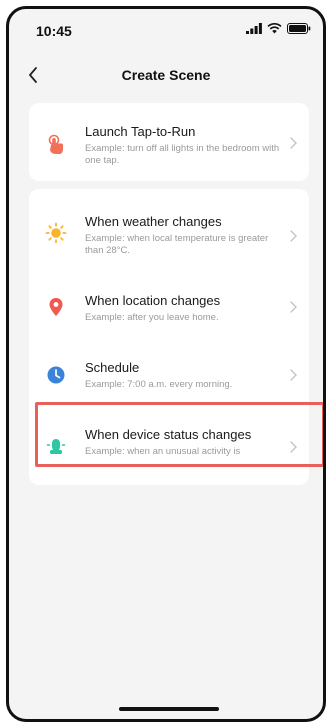 The width and height of the screenshot is (334, 725). What do you see at coordinates (56, 375) in the screenshot?
I see `clock-icon` at bounding box center [56, 375].